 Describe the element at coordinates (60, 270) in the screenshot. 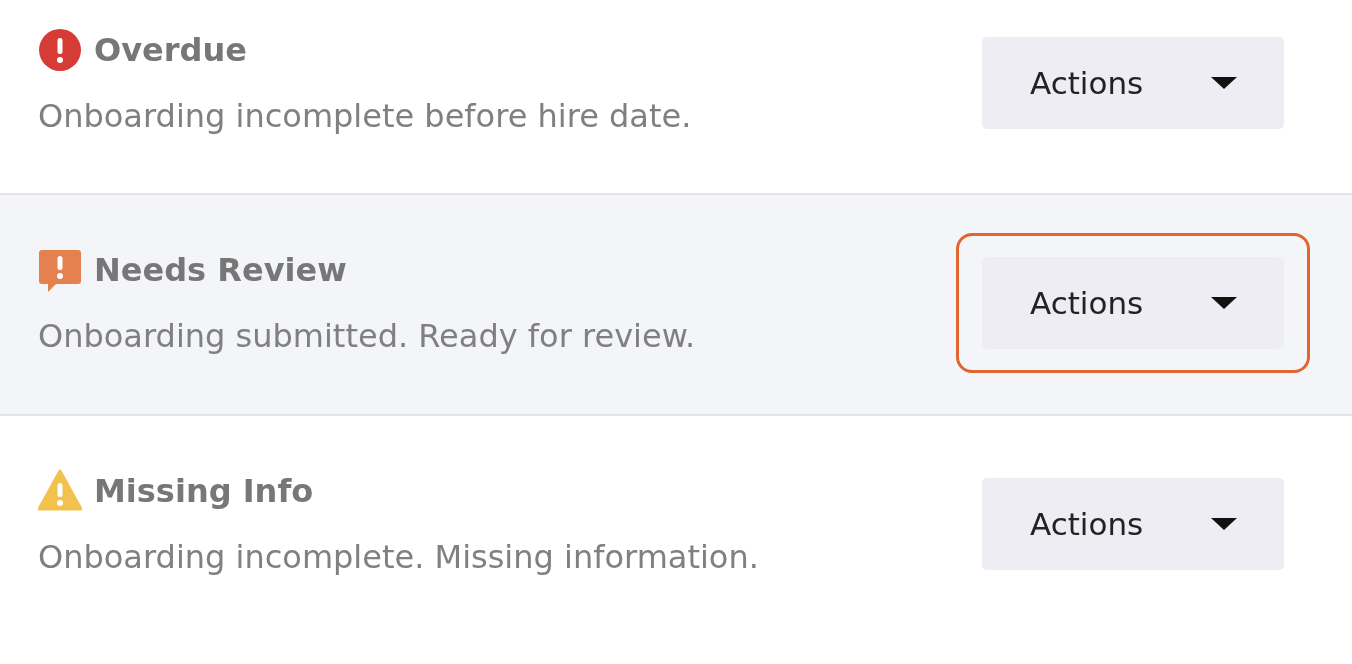

I see `alert-speech-bubble-icon` at that location.